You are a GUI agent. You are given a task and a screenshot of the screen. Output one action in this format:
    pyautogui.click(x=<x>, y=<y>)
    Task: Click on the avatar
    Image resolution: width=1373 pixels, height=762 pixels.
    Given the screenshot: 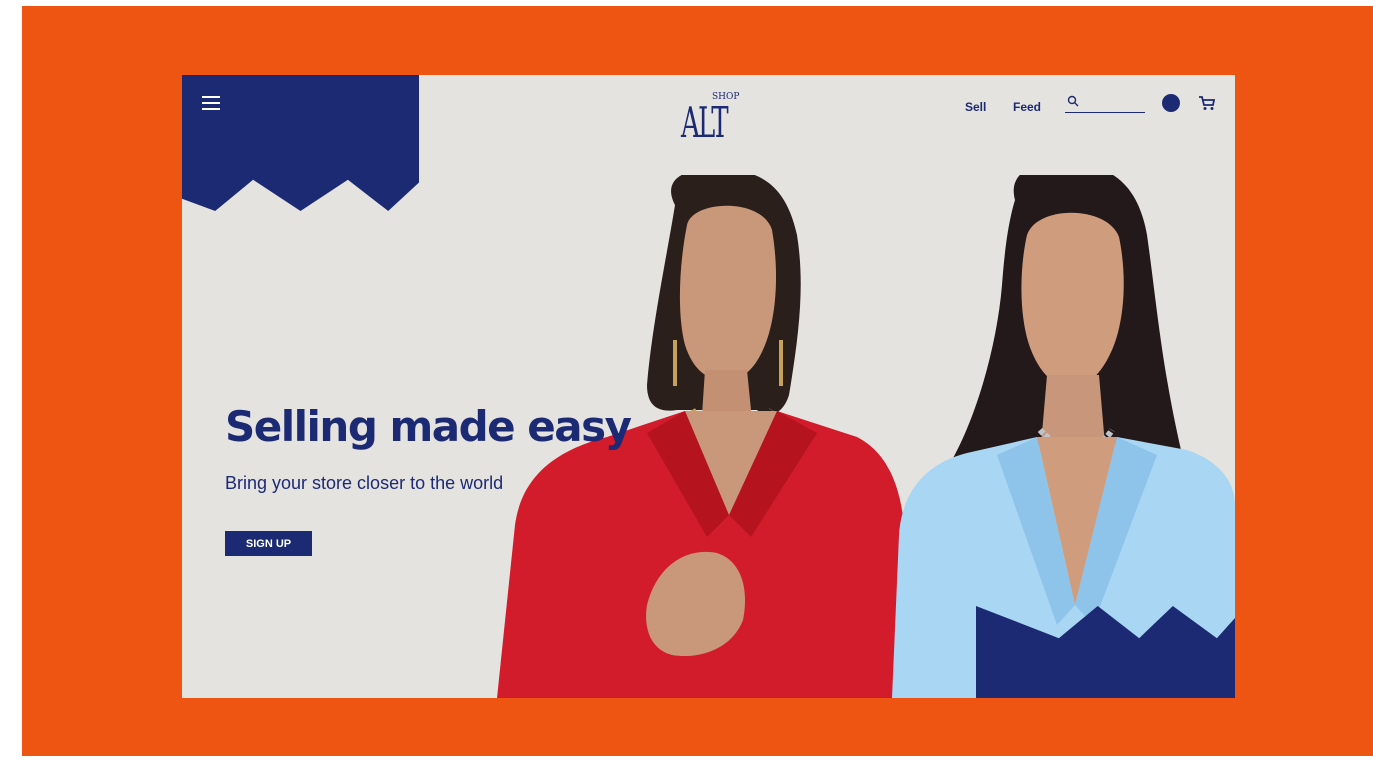 What is the action you would take?
    pyautogui.click(x=1171, y=103)
    